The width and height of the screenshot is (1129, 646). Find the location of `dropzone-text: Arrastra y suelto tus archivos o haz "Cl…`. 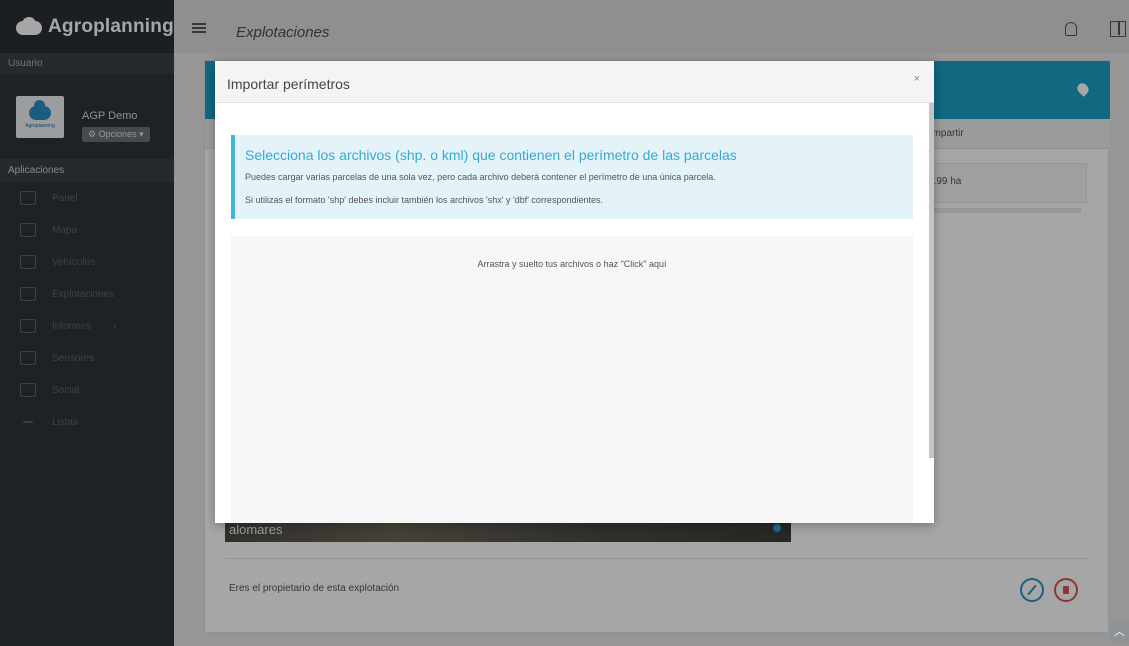

dropzone-text: Arrastra y suelto tus archivos o haz "Cl… is located at coordinates (572, 264).